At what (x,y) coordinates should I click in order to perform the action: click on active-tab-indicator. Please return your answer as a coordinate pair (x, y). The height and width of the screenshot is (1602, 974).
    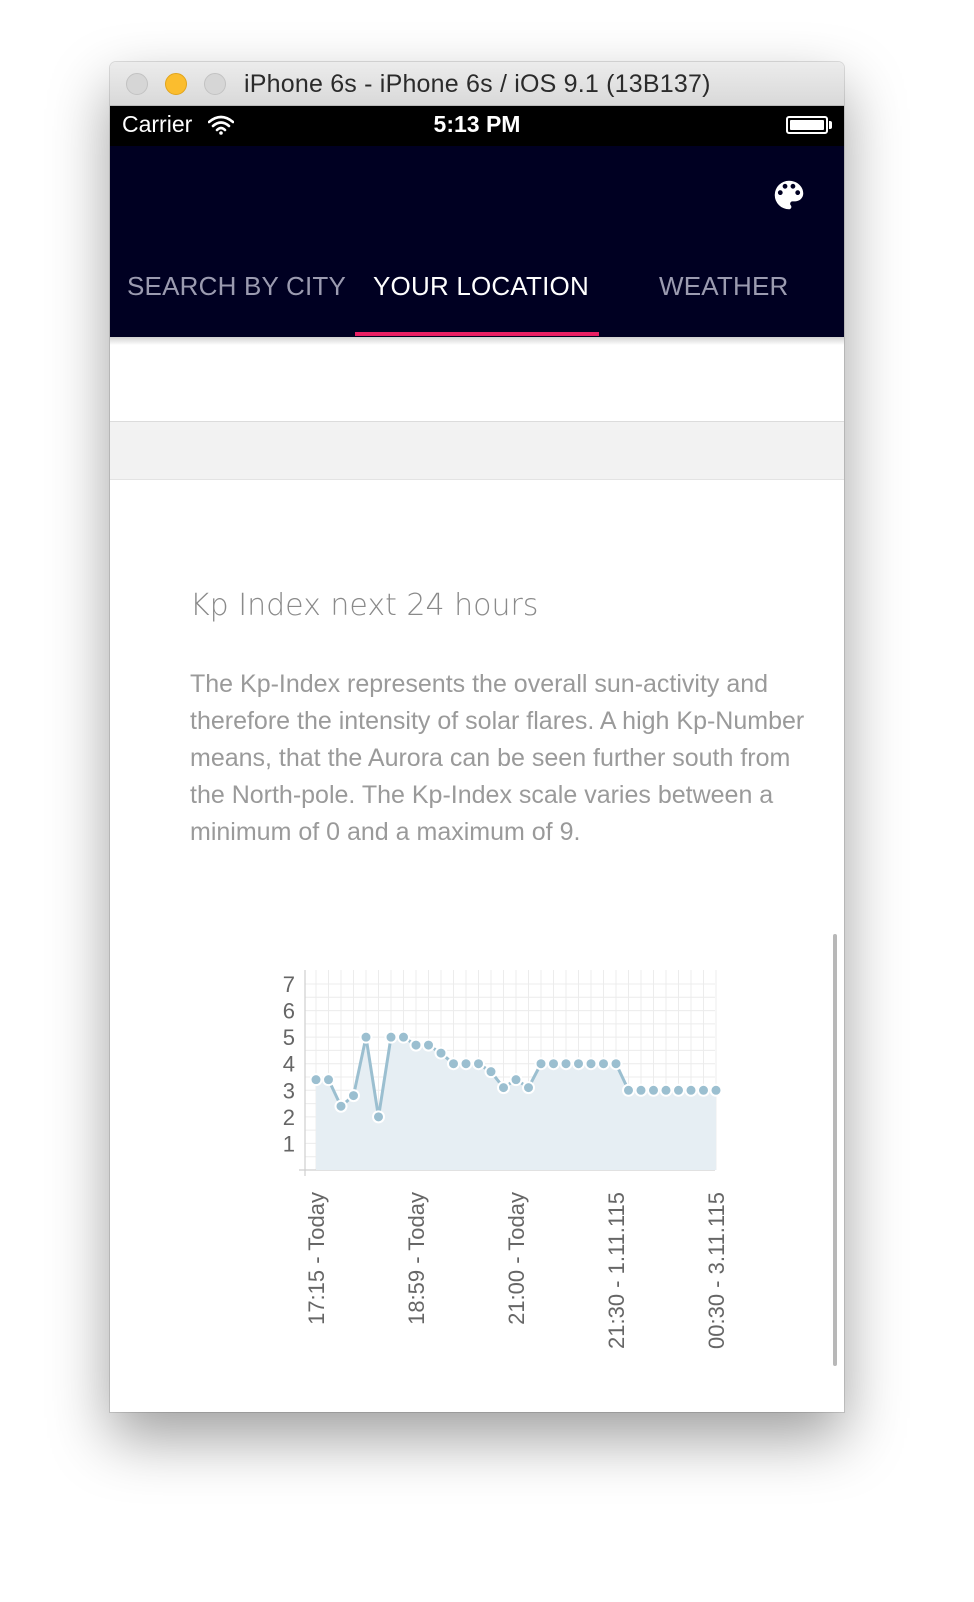
    Looking at the image, I should click on (477, 334).